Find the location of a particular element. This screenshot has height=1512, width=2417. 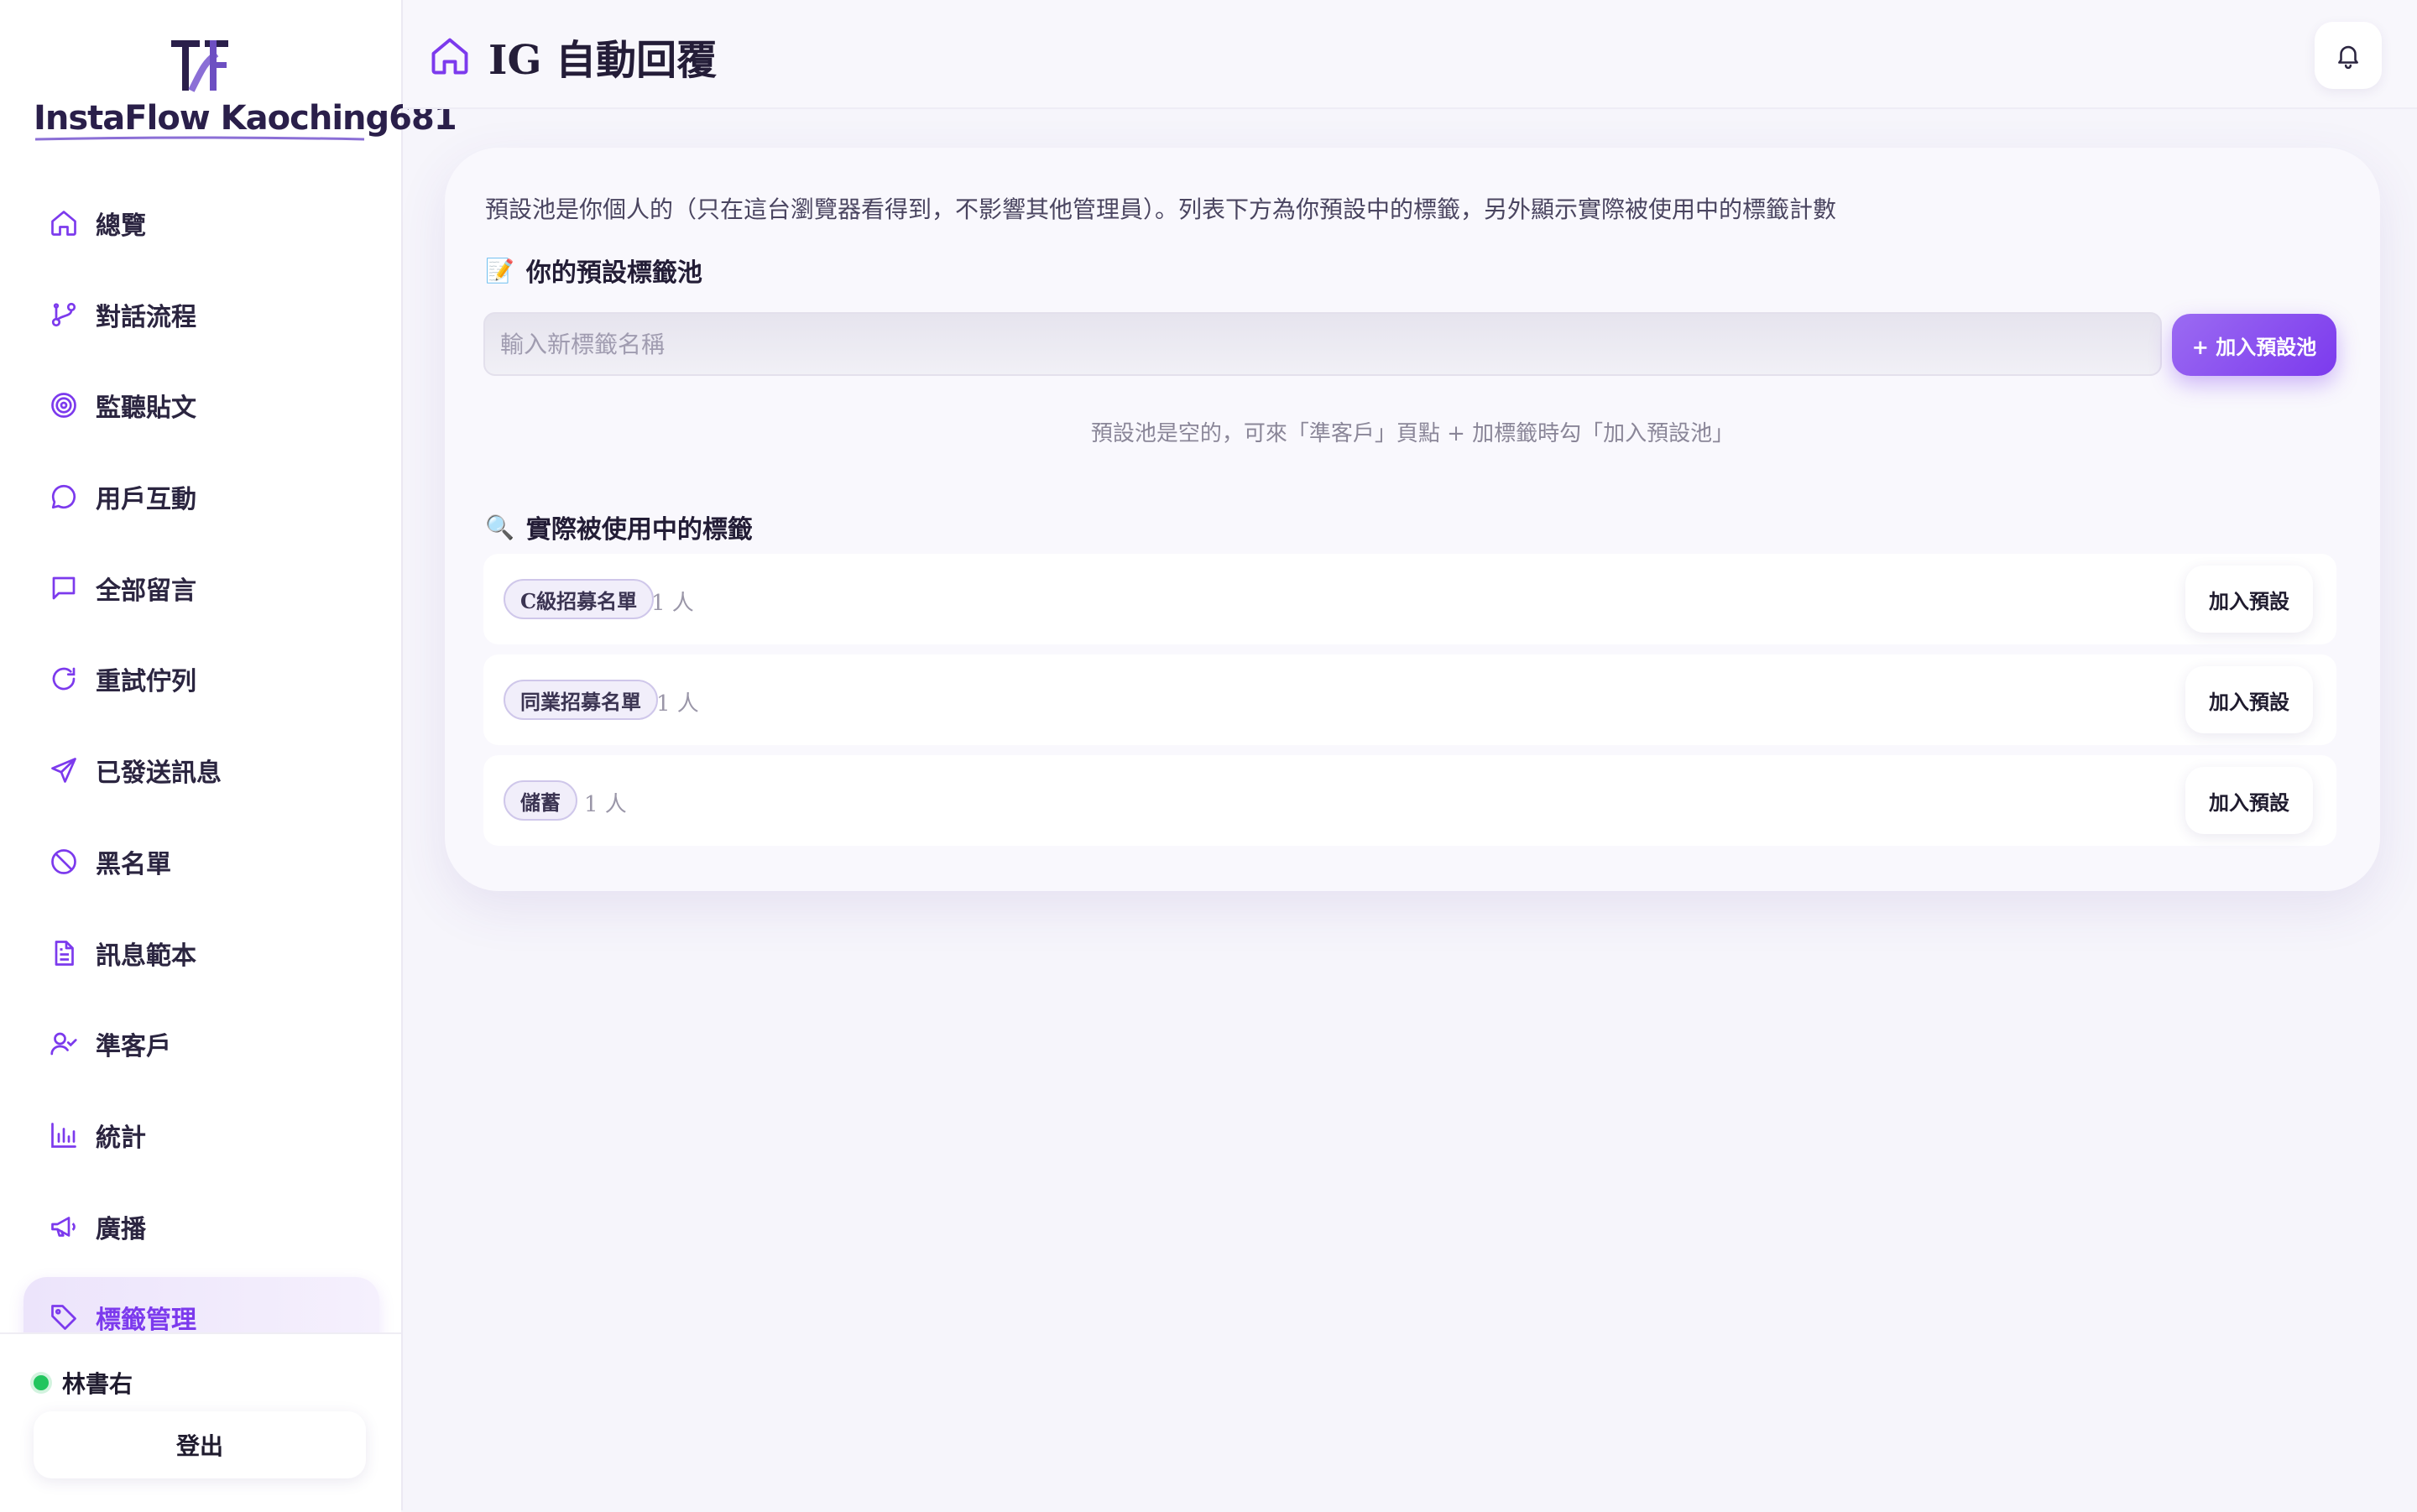

preset-pool-title: 你的預設標籤池 is located at coordinates (613, 273).